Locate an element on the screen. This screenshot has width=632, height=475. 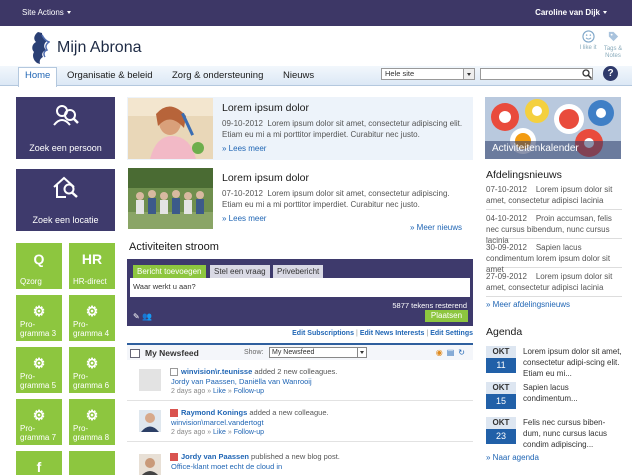
logo-text: Mijn Abrona is located at coordinates (99, 48).